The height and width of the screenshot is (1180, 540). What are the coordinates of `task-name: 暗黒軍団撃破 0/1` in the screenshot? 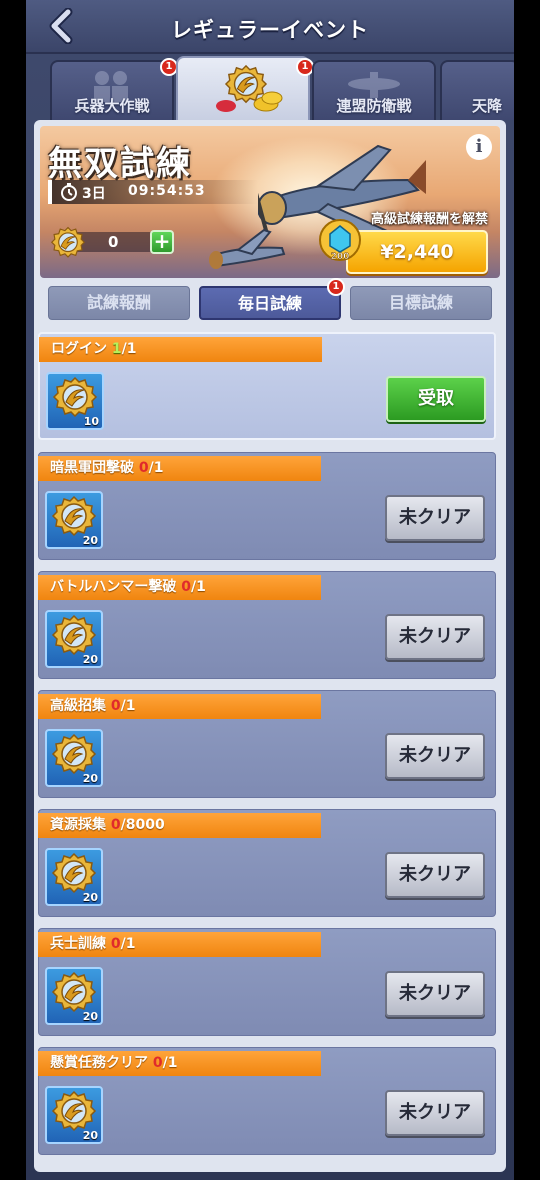 It's located at (179, 468).